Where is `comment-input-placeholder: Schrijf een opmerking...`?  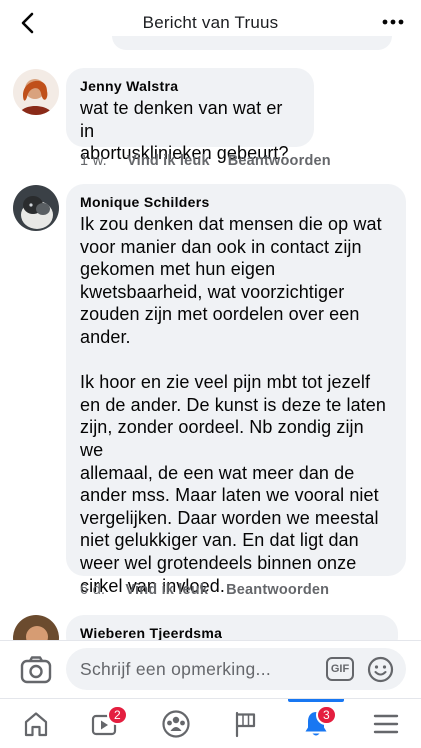
comment-input-placeholder: Schrijf een opmerking... is located at coordinates (176, 669).